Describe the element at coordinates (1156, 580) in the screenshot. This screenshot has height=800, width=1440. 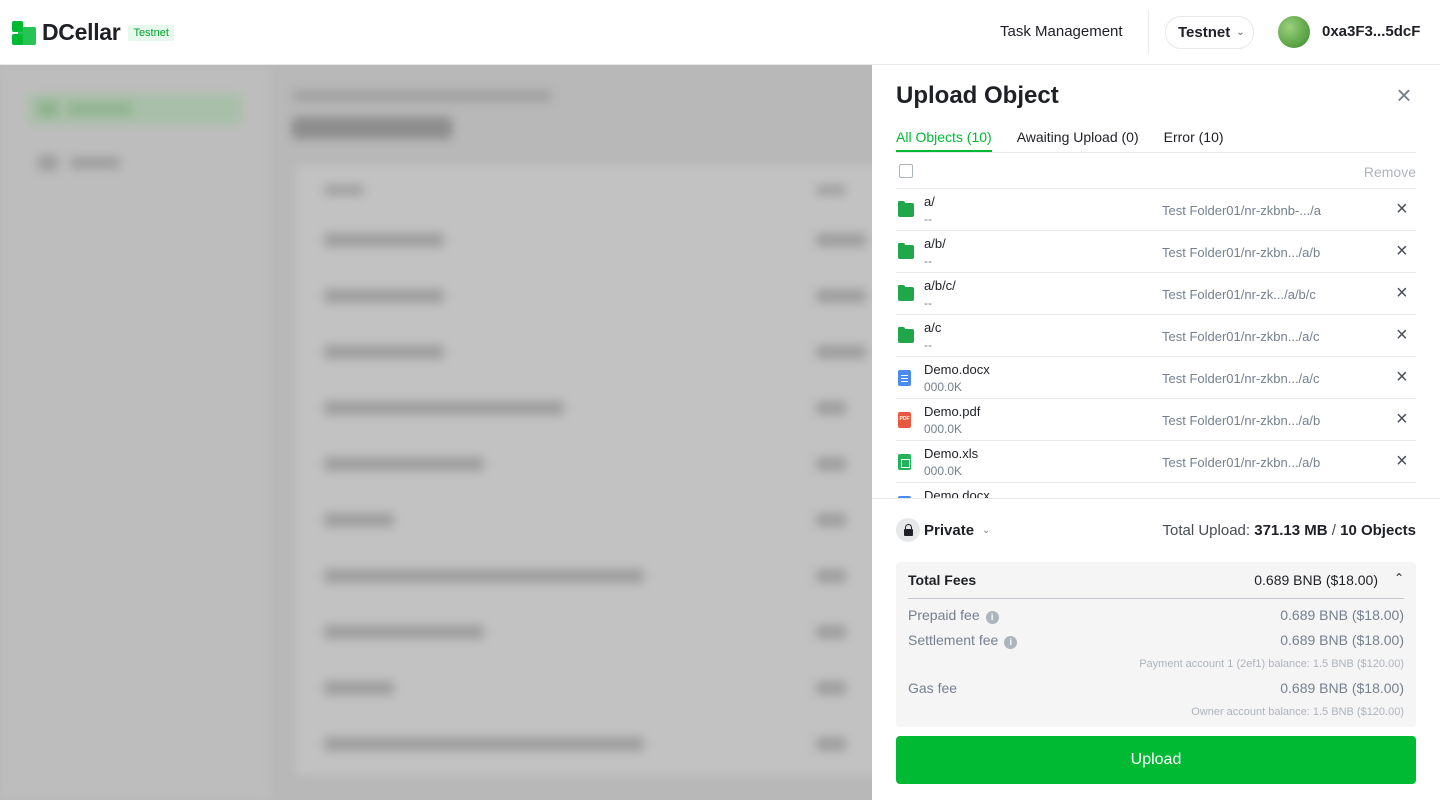
I see `fees-header: Total Fees 0.689 BNB ($18.00) ⌃` at that location.